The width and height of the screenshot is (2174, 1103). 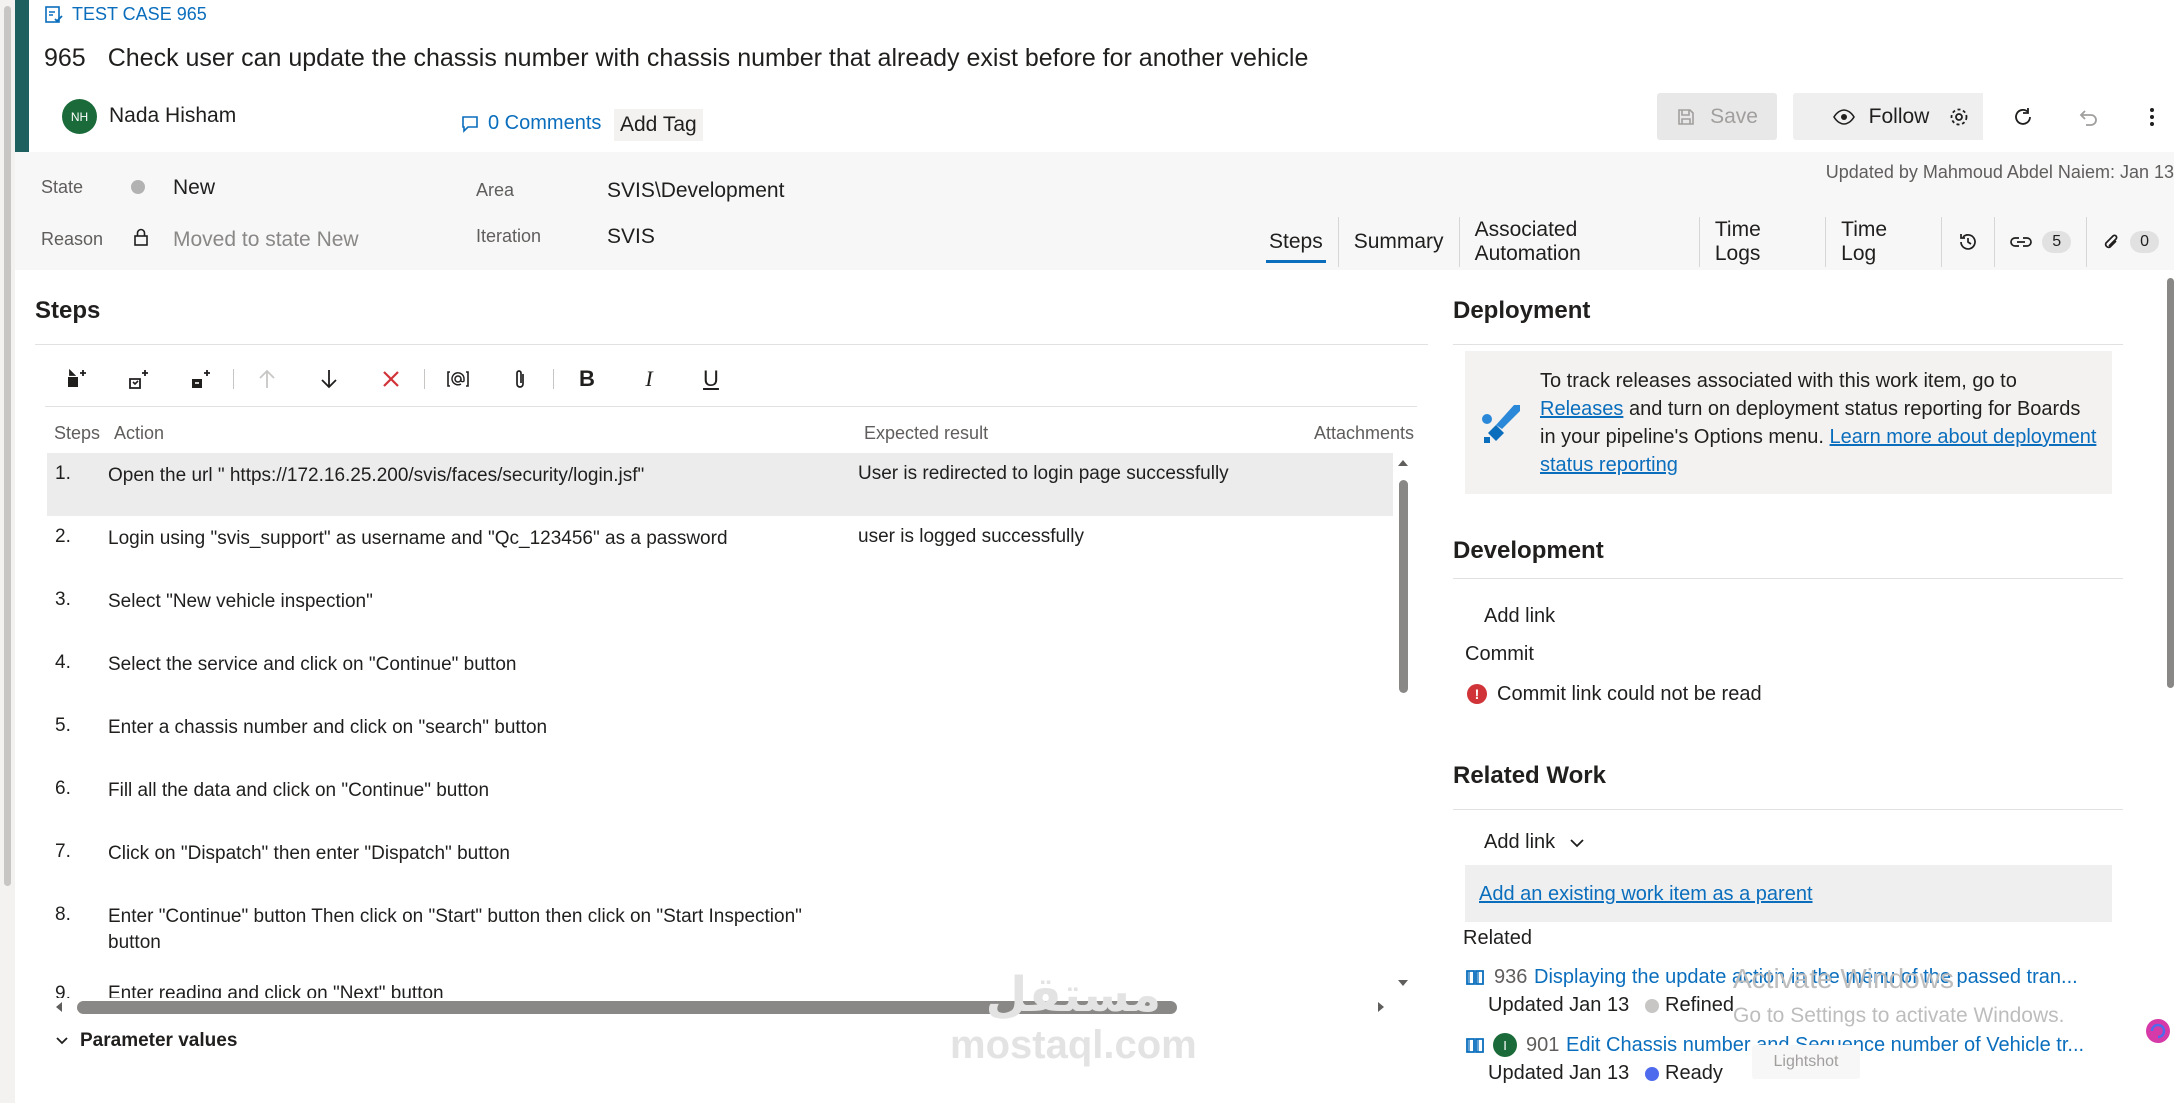 I want to click on step-number: 4., so click(x=63, y=662).